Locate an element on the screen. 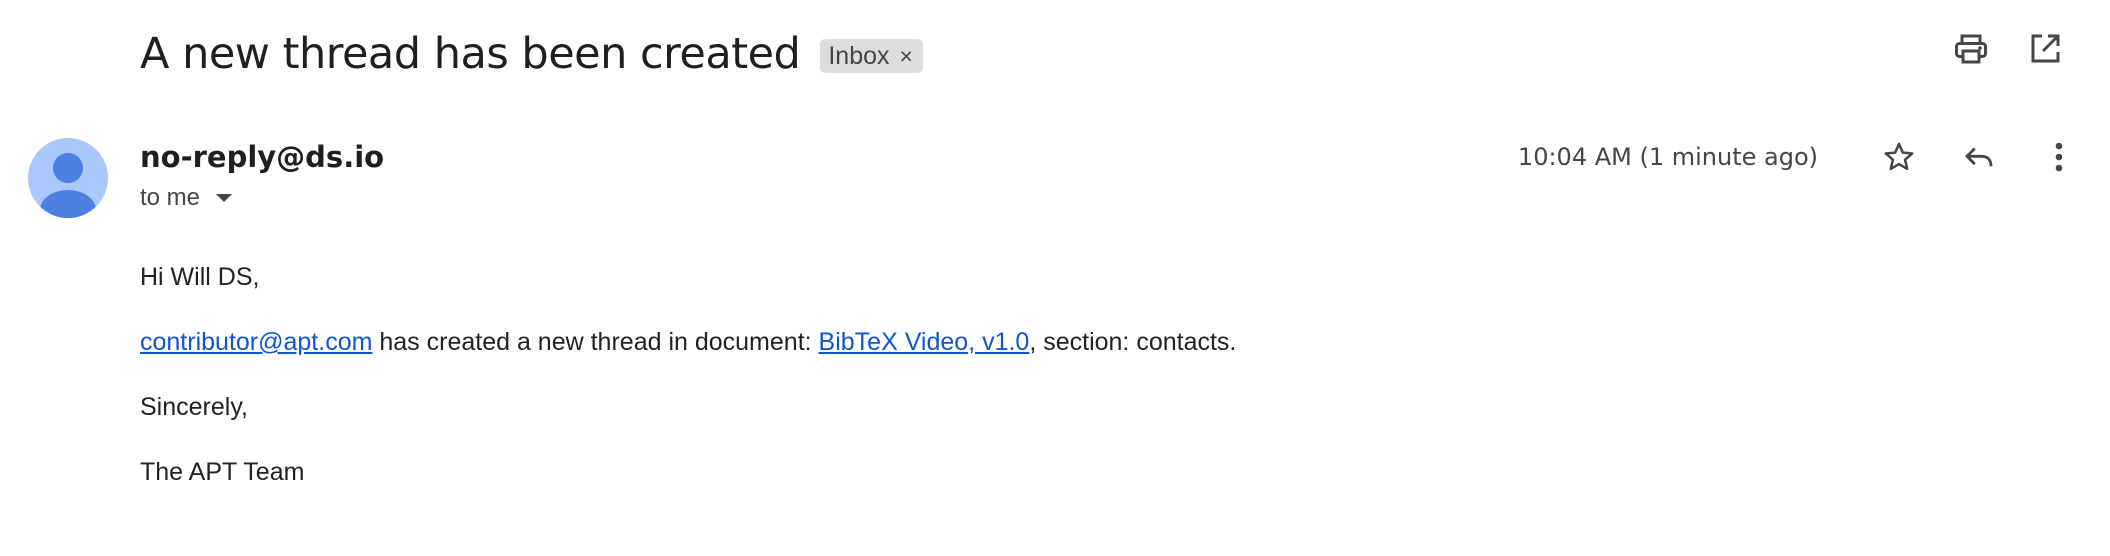  recipients-toggle: to me is located at coordinates (186, 198).